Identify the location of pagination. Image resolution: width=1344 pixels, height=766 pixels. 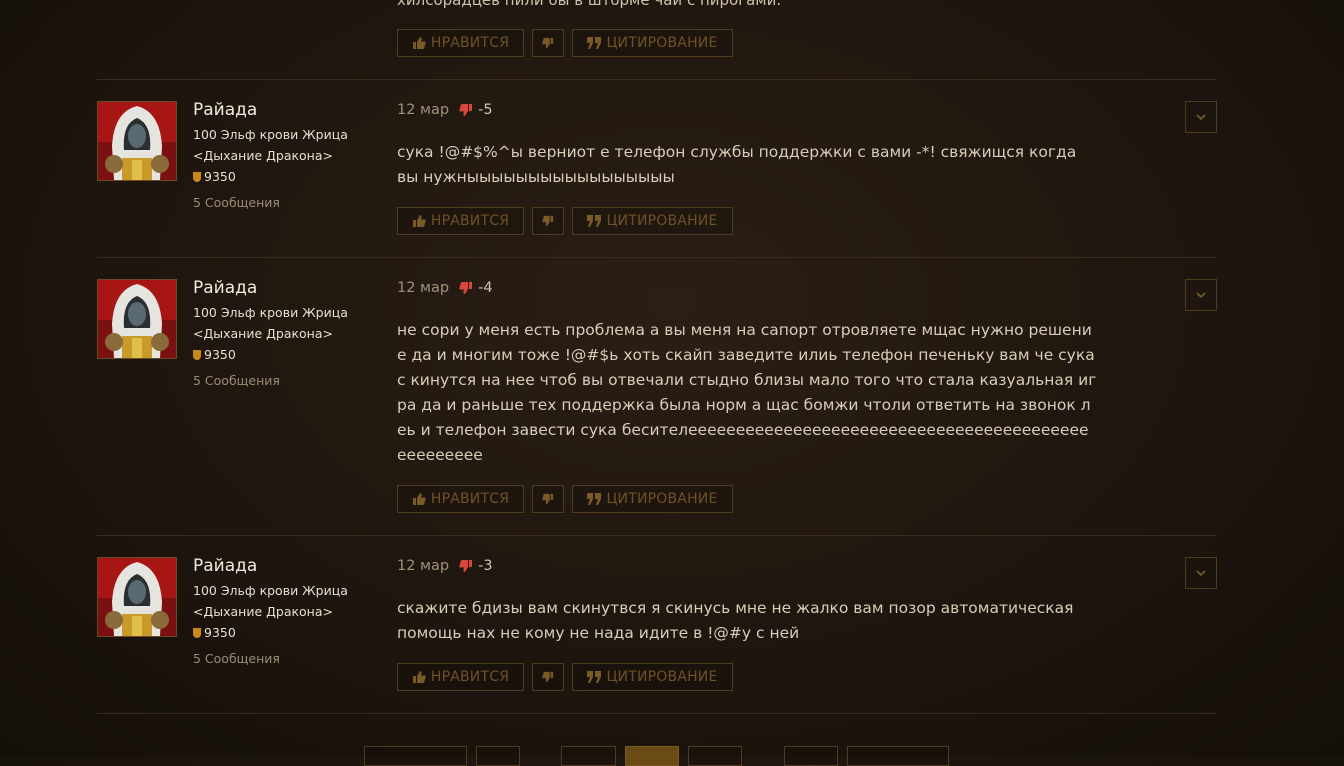
(672, 756).